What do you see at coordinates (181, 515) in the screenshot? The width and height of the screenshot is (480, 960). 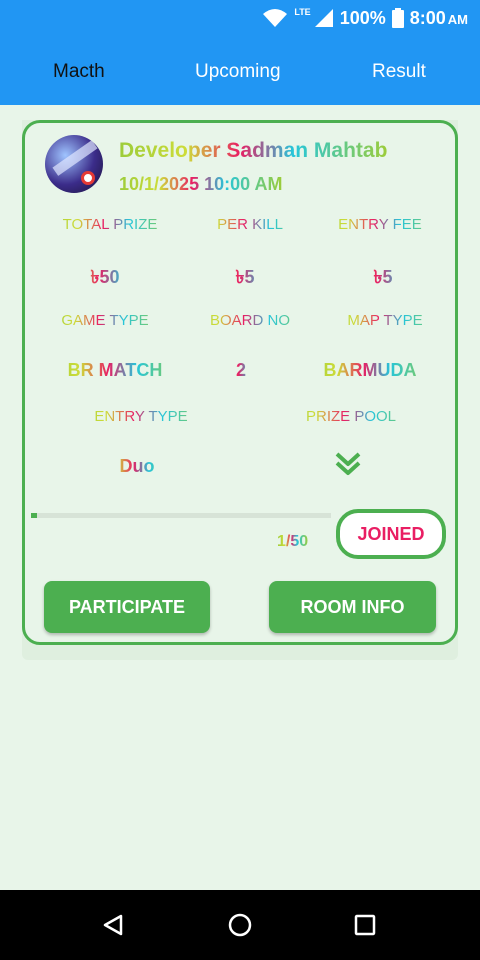 I see `participants-progress` at bounding box center [181, 515].